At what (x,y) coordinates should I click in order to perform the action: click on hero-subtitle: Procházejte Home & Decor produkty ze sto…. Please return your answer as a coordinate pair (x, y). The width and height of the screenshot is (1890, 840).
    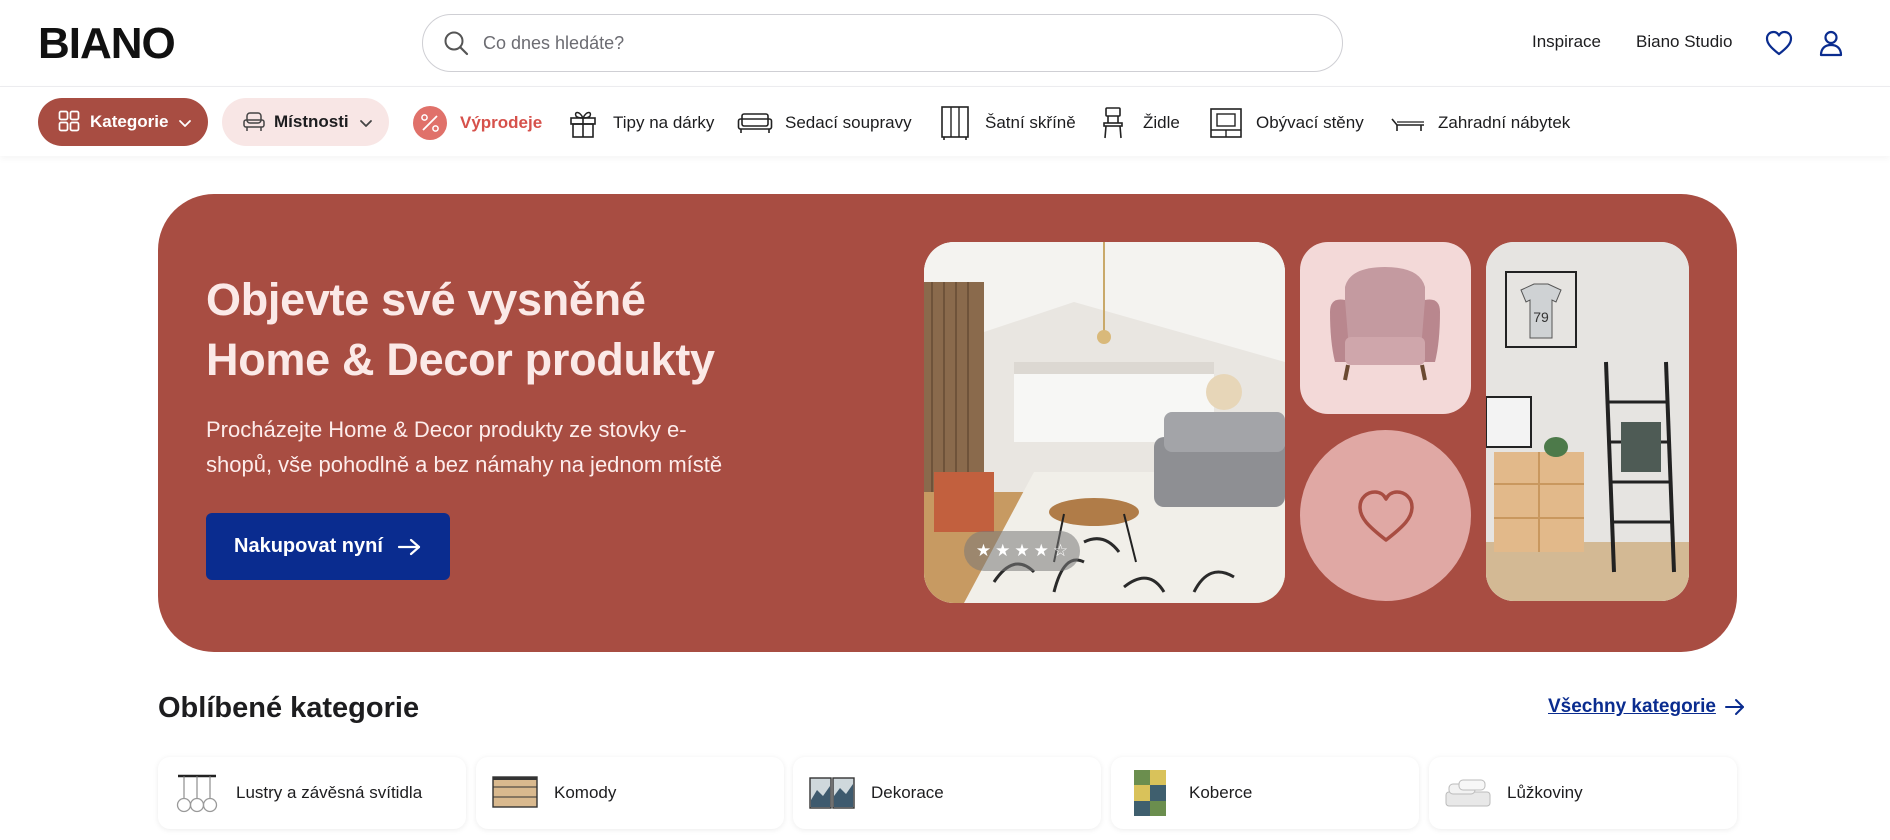
    Looking at the image, I should click on (464, 447).